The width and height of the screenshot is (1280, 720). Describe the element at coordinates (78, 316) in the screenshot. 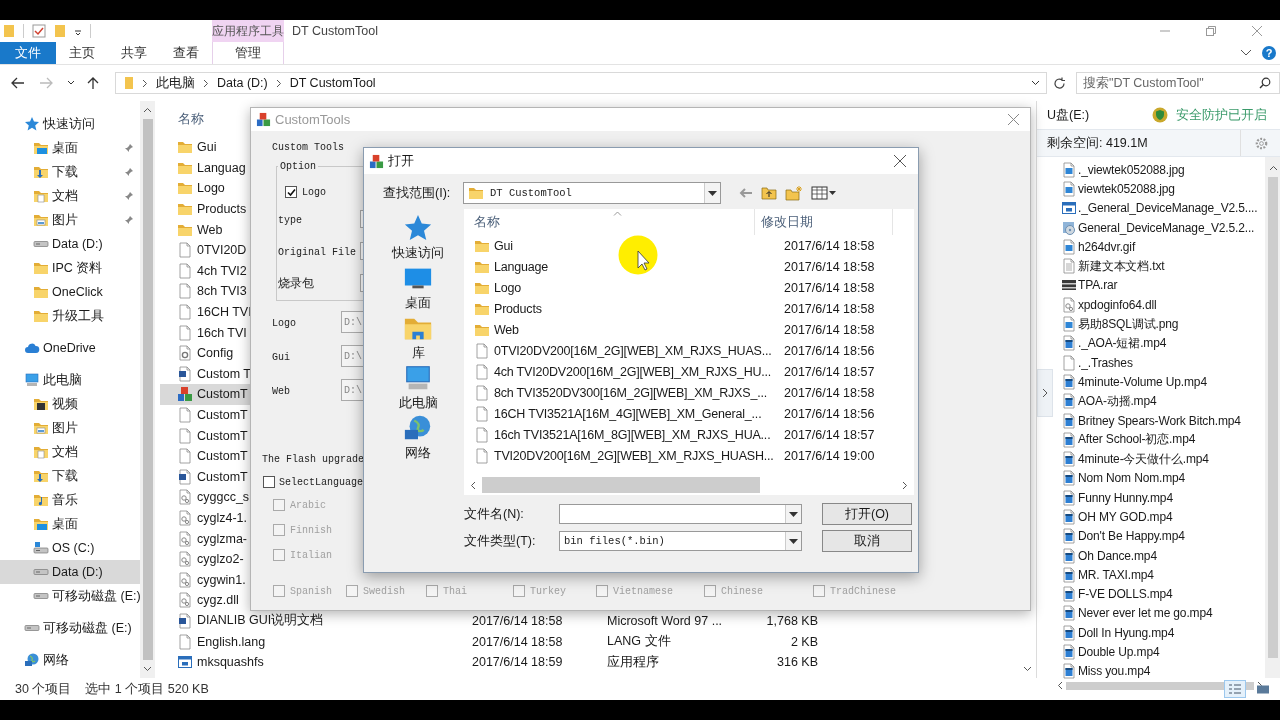

I see `nav-label: 升级工具` at that location.